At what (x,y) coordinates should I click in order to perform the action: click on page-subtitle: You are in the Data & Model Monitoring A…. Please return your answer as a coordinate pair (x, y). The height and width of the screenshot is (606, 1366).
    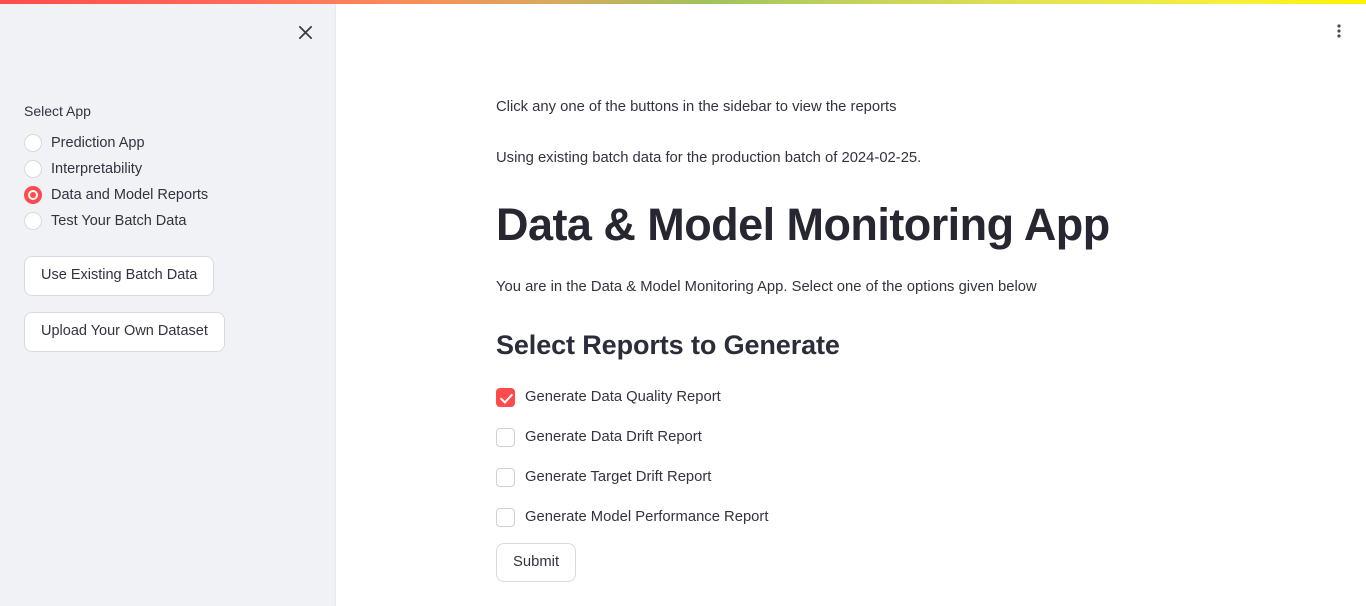
    Looking at the image, I should click on (766, 286).